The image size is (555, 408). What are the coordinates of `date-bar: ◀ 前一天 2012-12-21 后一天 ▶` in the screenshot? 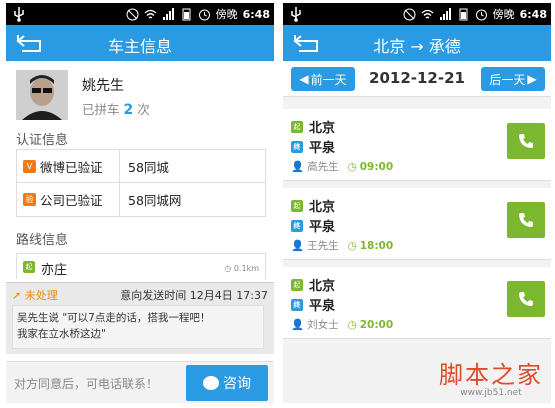 It's located at (417, 79).